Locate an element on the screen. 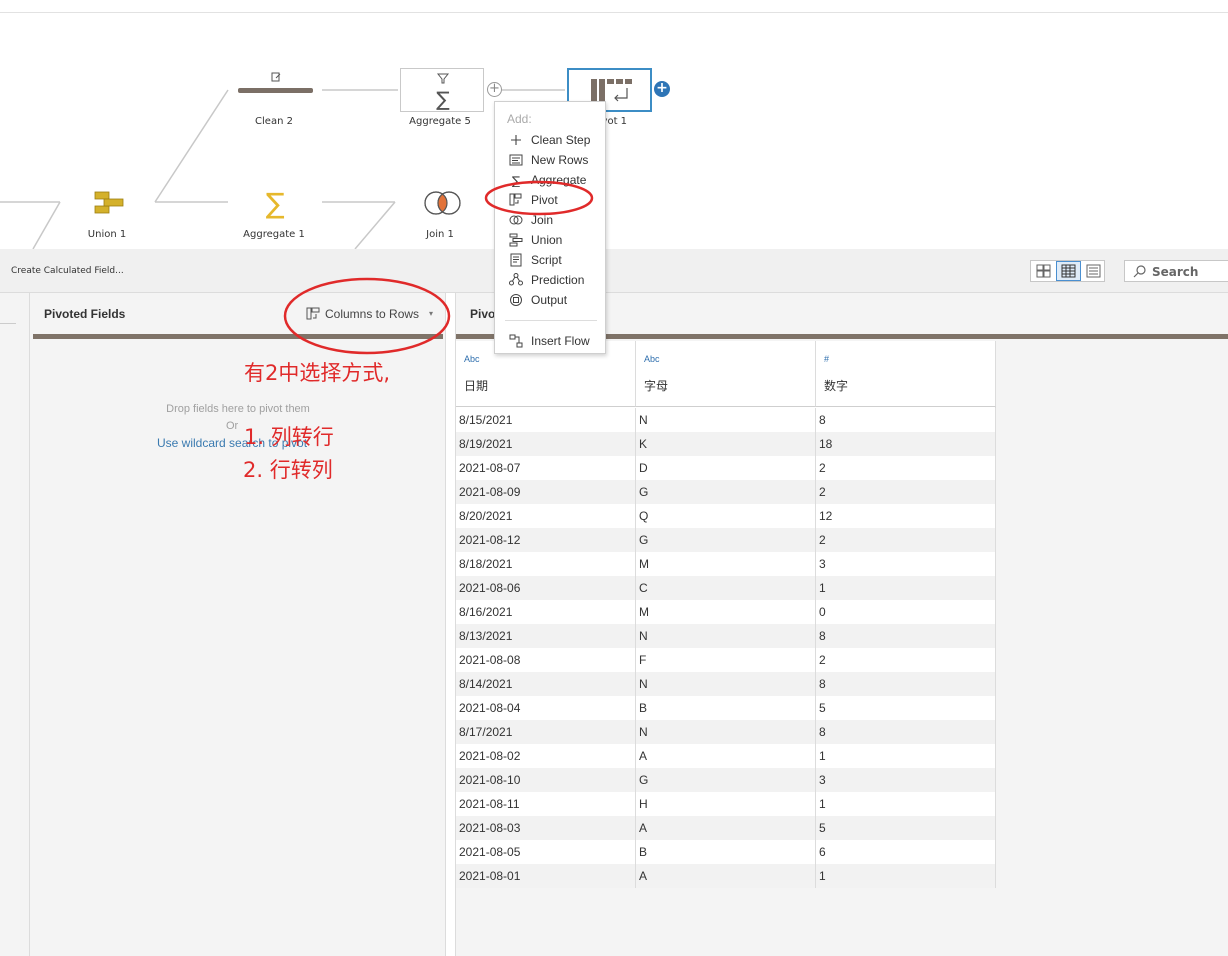 Image resolution: width=1228 pixels, height=956 pixels. annotation-text: 2. 行转列 is located at coordinates (288, 470).